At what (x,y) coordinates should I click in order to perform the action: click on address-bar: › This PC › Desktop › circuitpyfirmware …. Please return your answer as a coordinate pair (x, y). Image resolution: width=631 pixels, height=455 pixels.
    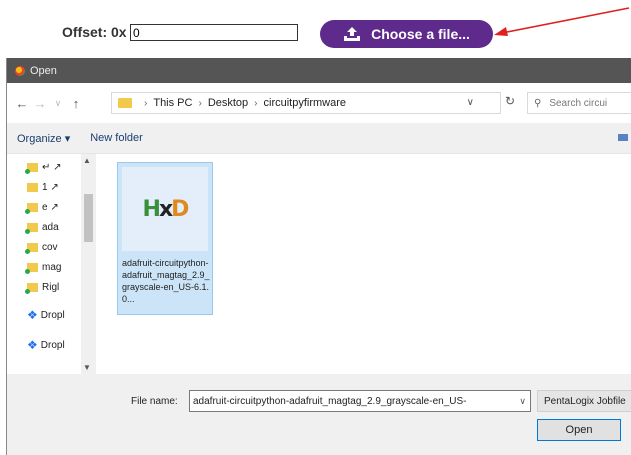
    Looking at the image, I should click on (306, 103).